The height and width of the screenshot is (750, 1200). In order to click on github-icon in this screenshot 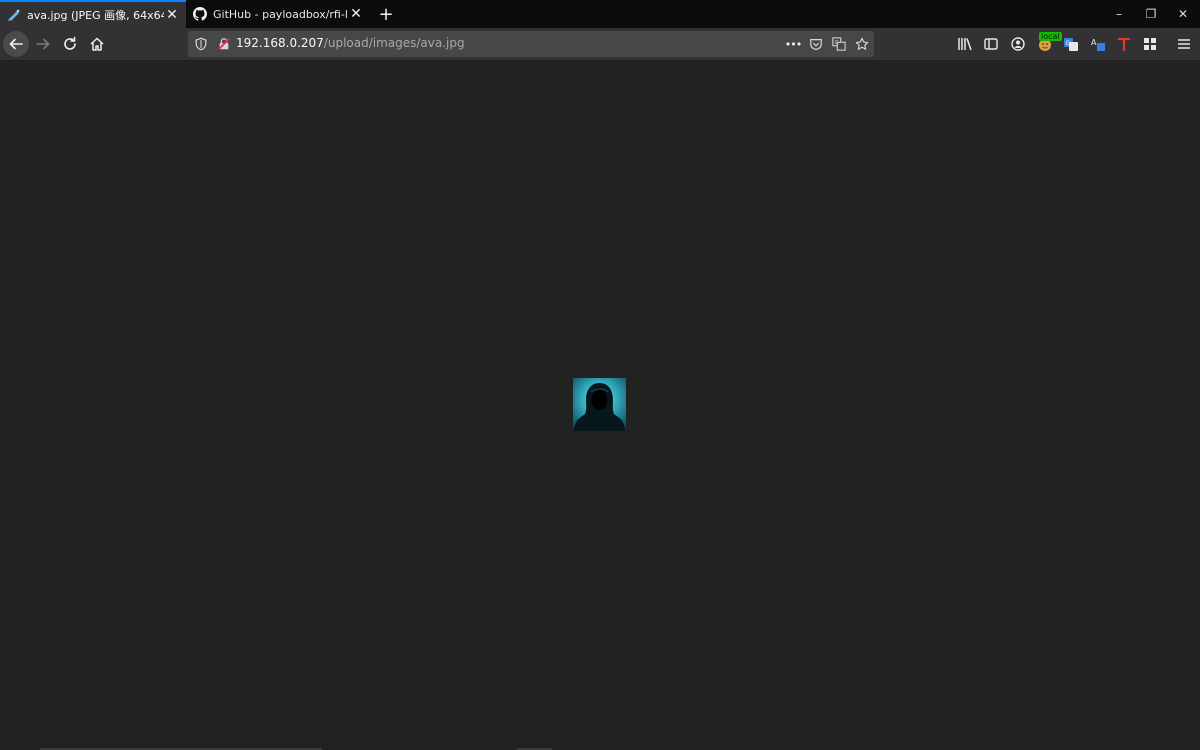, I will do `click(200, 14)`.